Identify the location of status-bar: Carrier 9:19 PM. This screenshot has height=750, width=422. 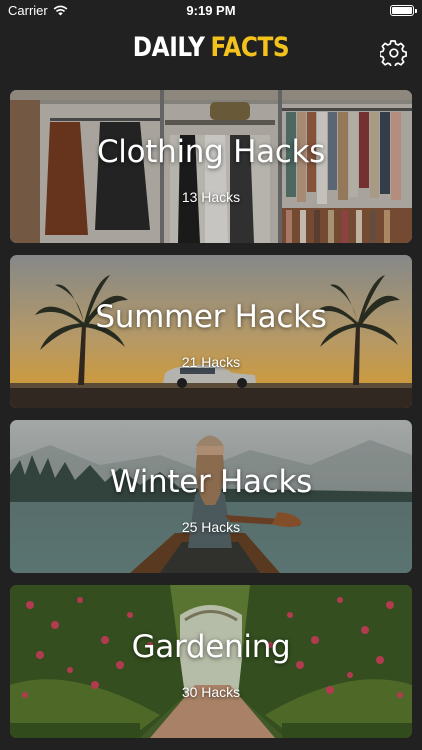
(211, 11).